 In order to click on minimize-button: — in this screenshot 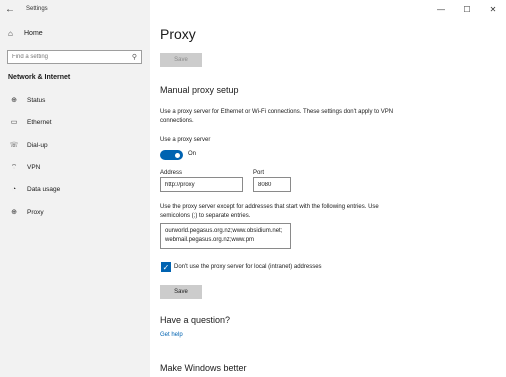, I will do `click(441, 9)`.